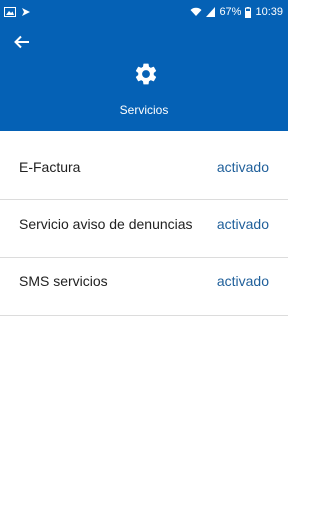  What do you see at coordinates (63, 281) in the screenshot?
I see `service-label: SMS servicios` at bounding box center [63, 281].